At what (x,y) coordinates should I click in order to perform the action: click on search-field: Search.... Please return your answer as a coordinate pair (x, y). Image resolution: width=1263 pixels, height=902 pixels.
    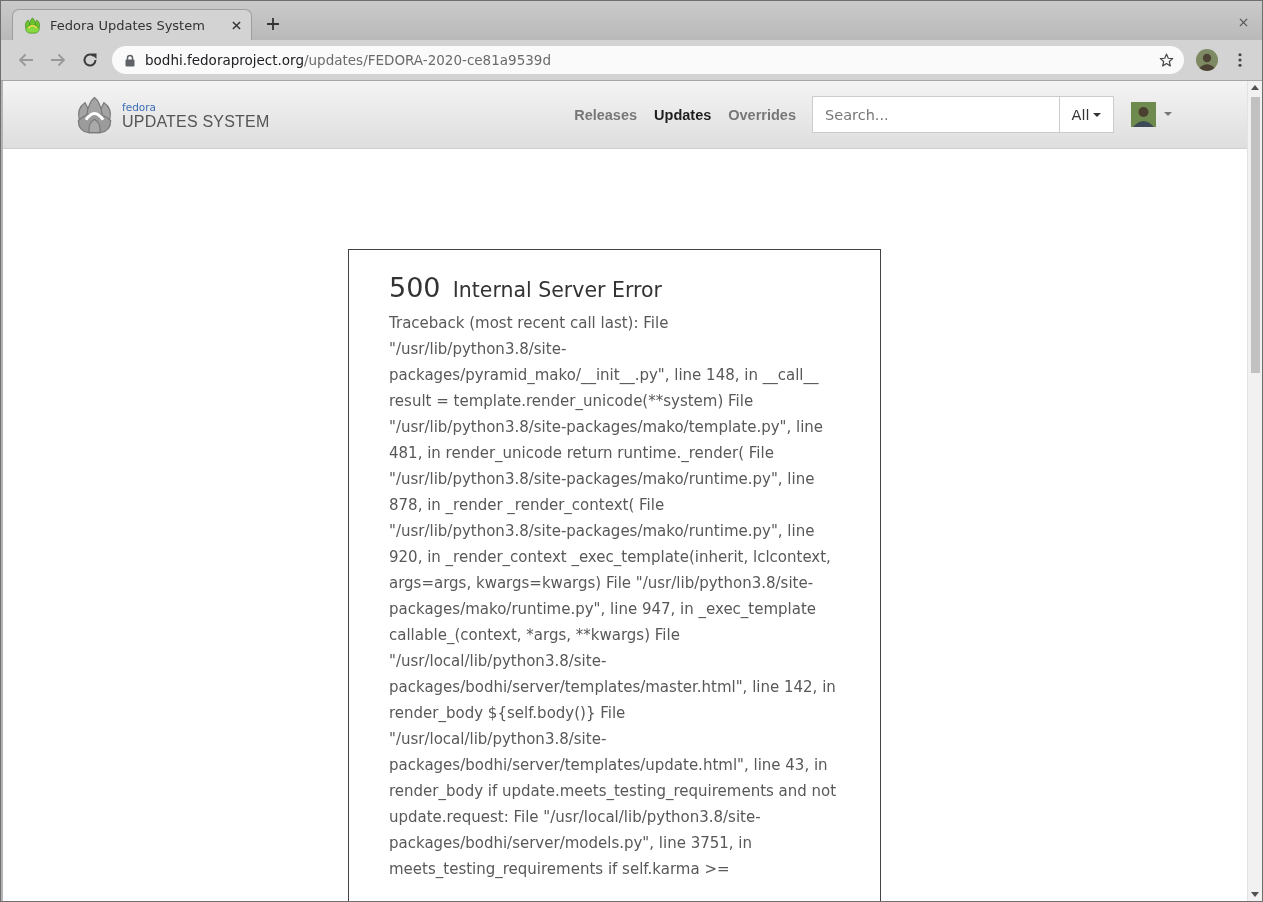
    Looking at the image, I should click on (935, 114).